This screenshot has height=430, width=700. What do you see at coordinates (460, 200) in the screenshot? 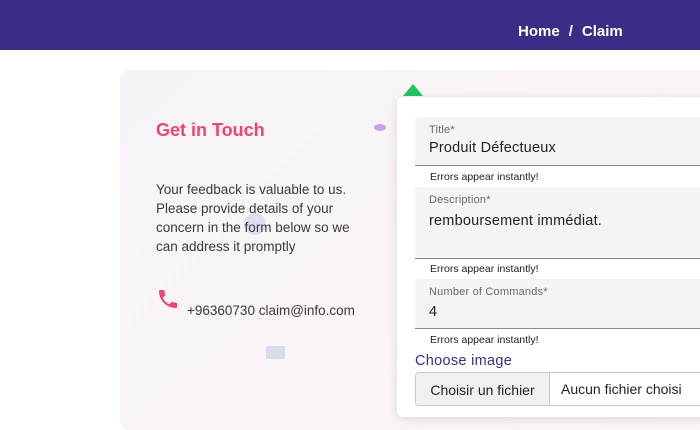
I see `description-field-label: Description*` at bounding box center [460, 200].